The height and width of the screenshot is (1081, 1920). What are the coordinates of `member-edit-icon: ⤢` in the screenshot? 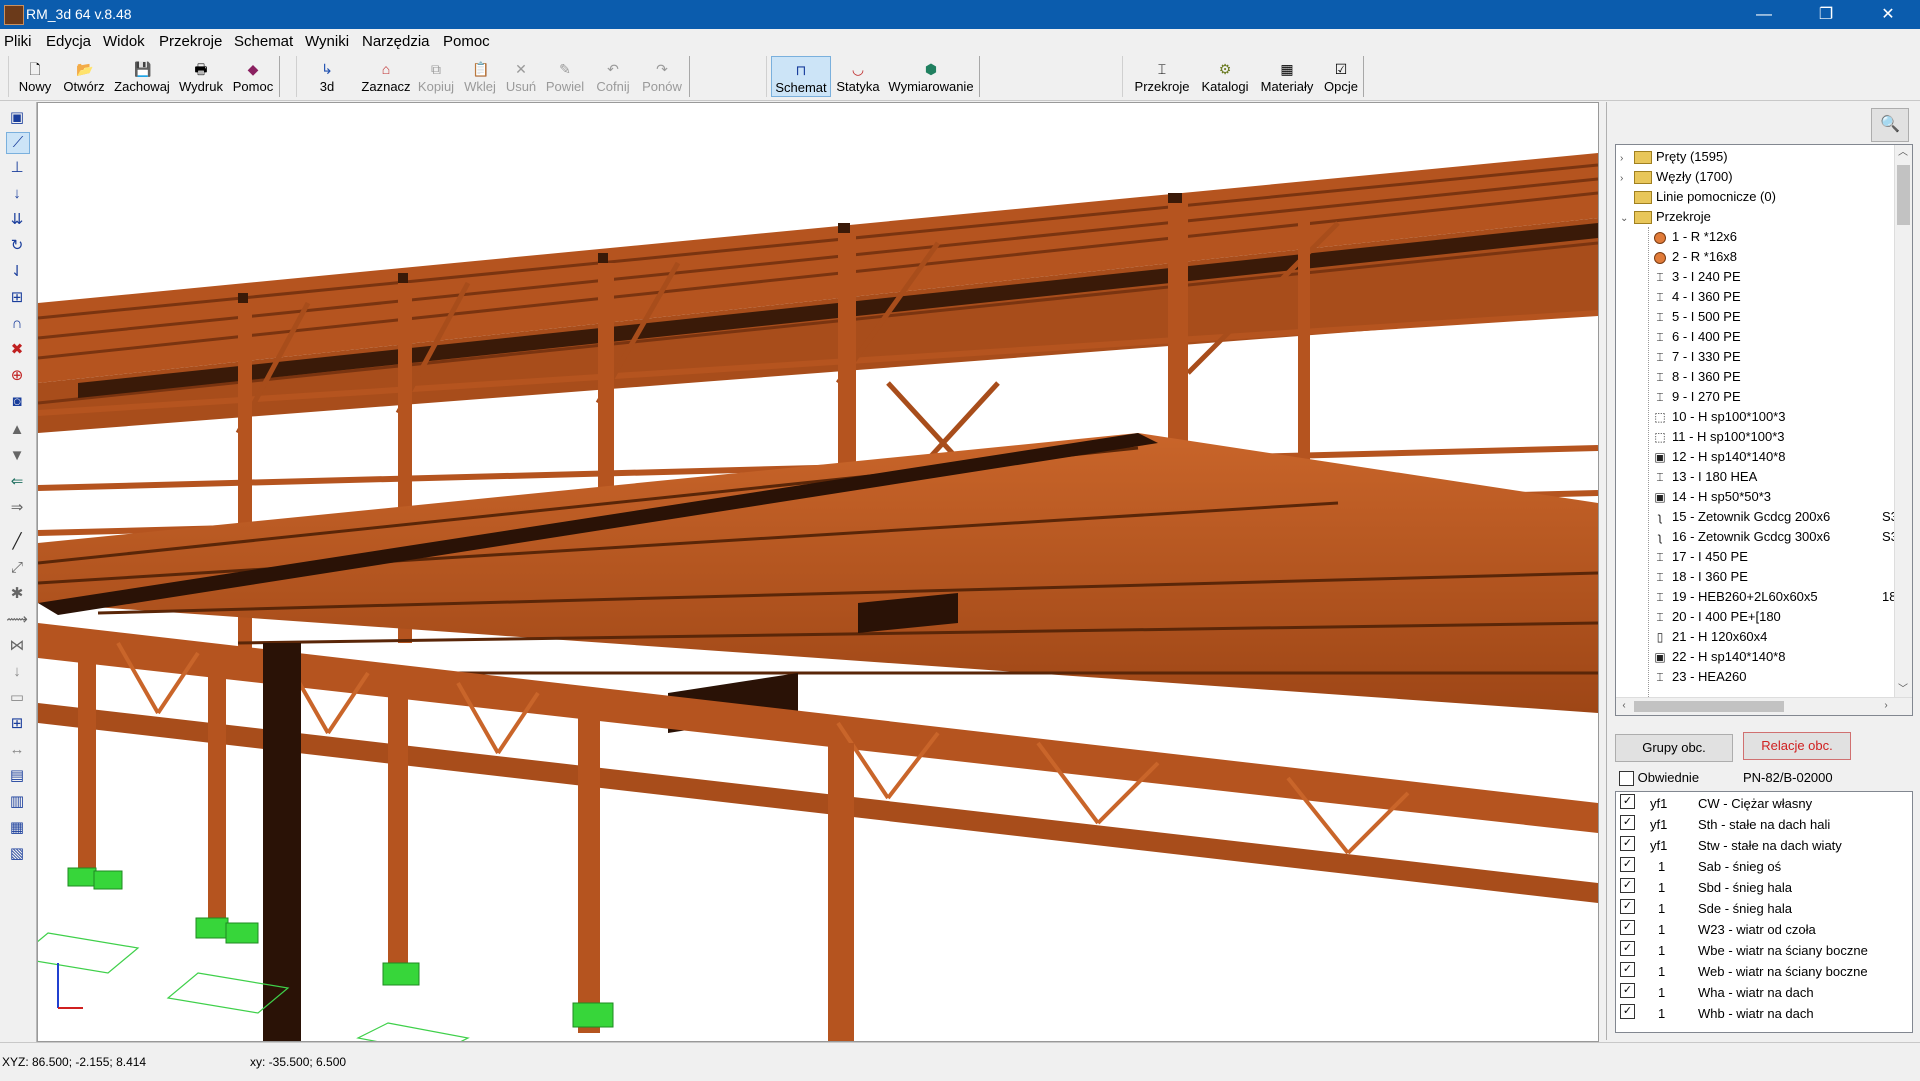 It's located at (17, 568).